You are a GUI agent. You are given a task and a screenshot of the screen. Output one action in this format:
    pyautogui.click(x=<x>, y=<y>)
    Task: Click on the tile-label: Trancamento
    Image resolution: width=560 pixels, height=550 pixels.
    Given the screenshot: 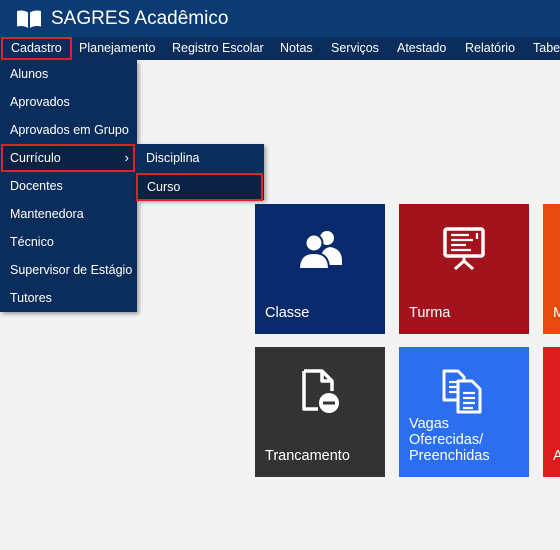 What is the action you would take?
    pyautogui.click(x=307, y=456)
    